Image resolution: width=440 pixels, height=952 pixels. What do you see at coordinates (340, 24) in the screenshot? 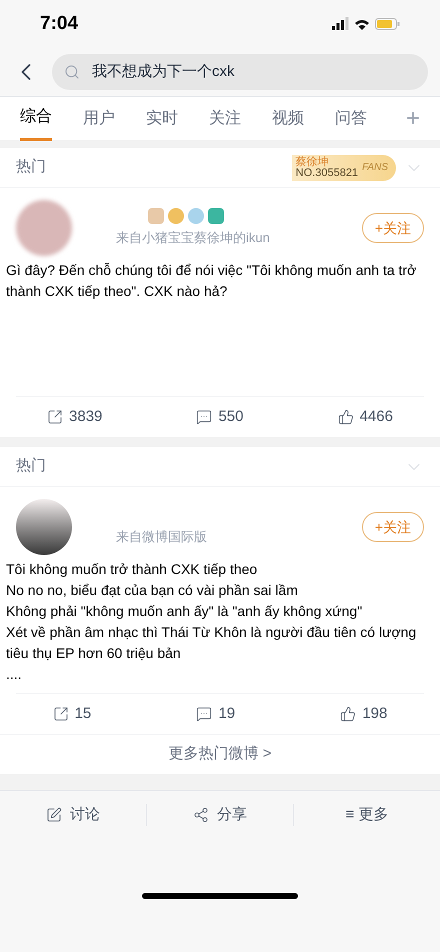
I see `signal-icon` at bounding box center [340, 24].